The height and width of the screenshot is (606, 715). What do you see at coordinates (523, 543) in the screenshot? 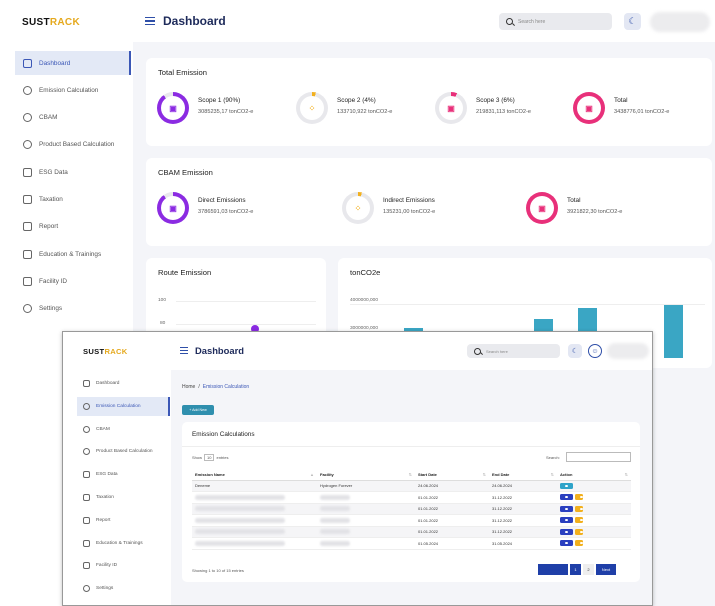
I see `cell-end: 31.05.2024` at bounding box center [523, 543].